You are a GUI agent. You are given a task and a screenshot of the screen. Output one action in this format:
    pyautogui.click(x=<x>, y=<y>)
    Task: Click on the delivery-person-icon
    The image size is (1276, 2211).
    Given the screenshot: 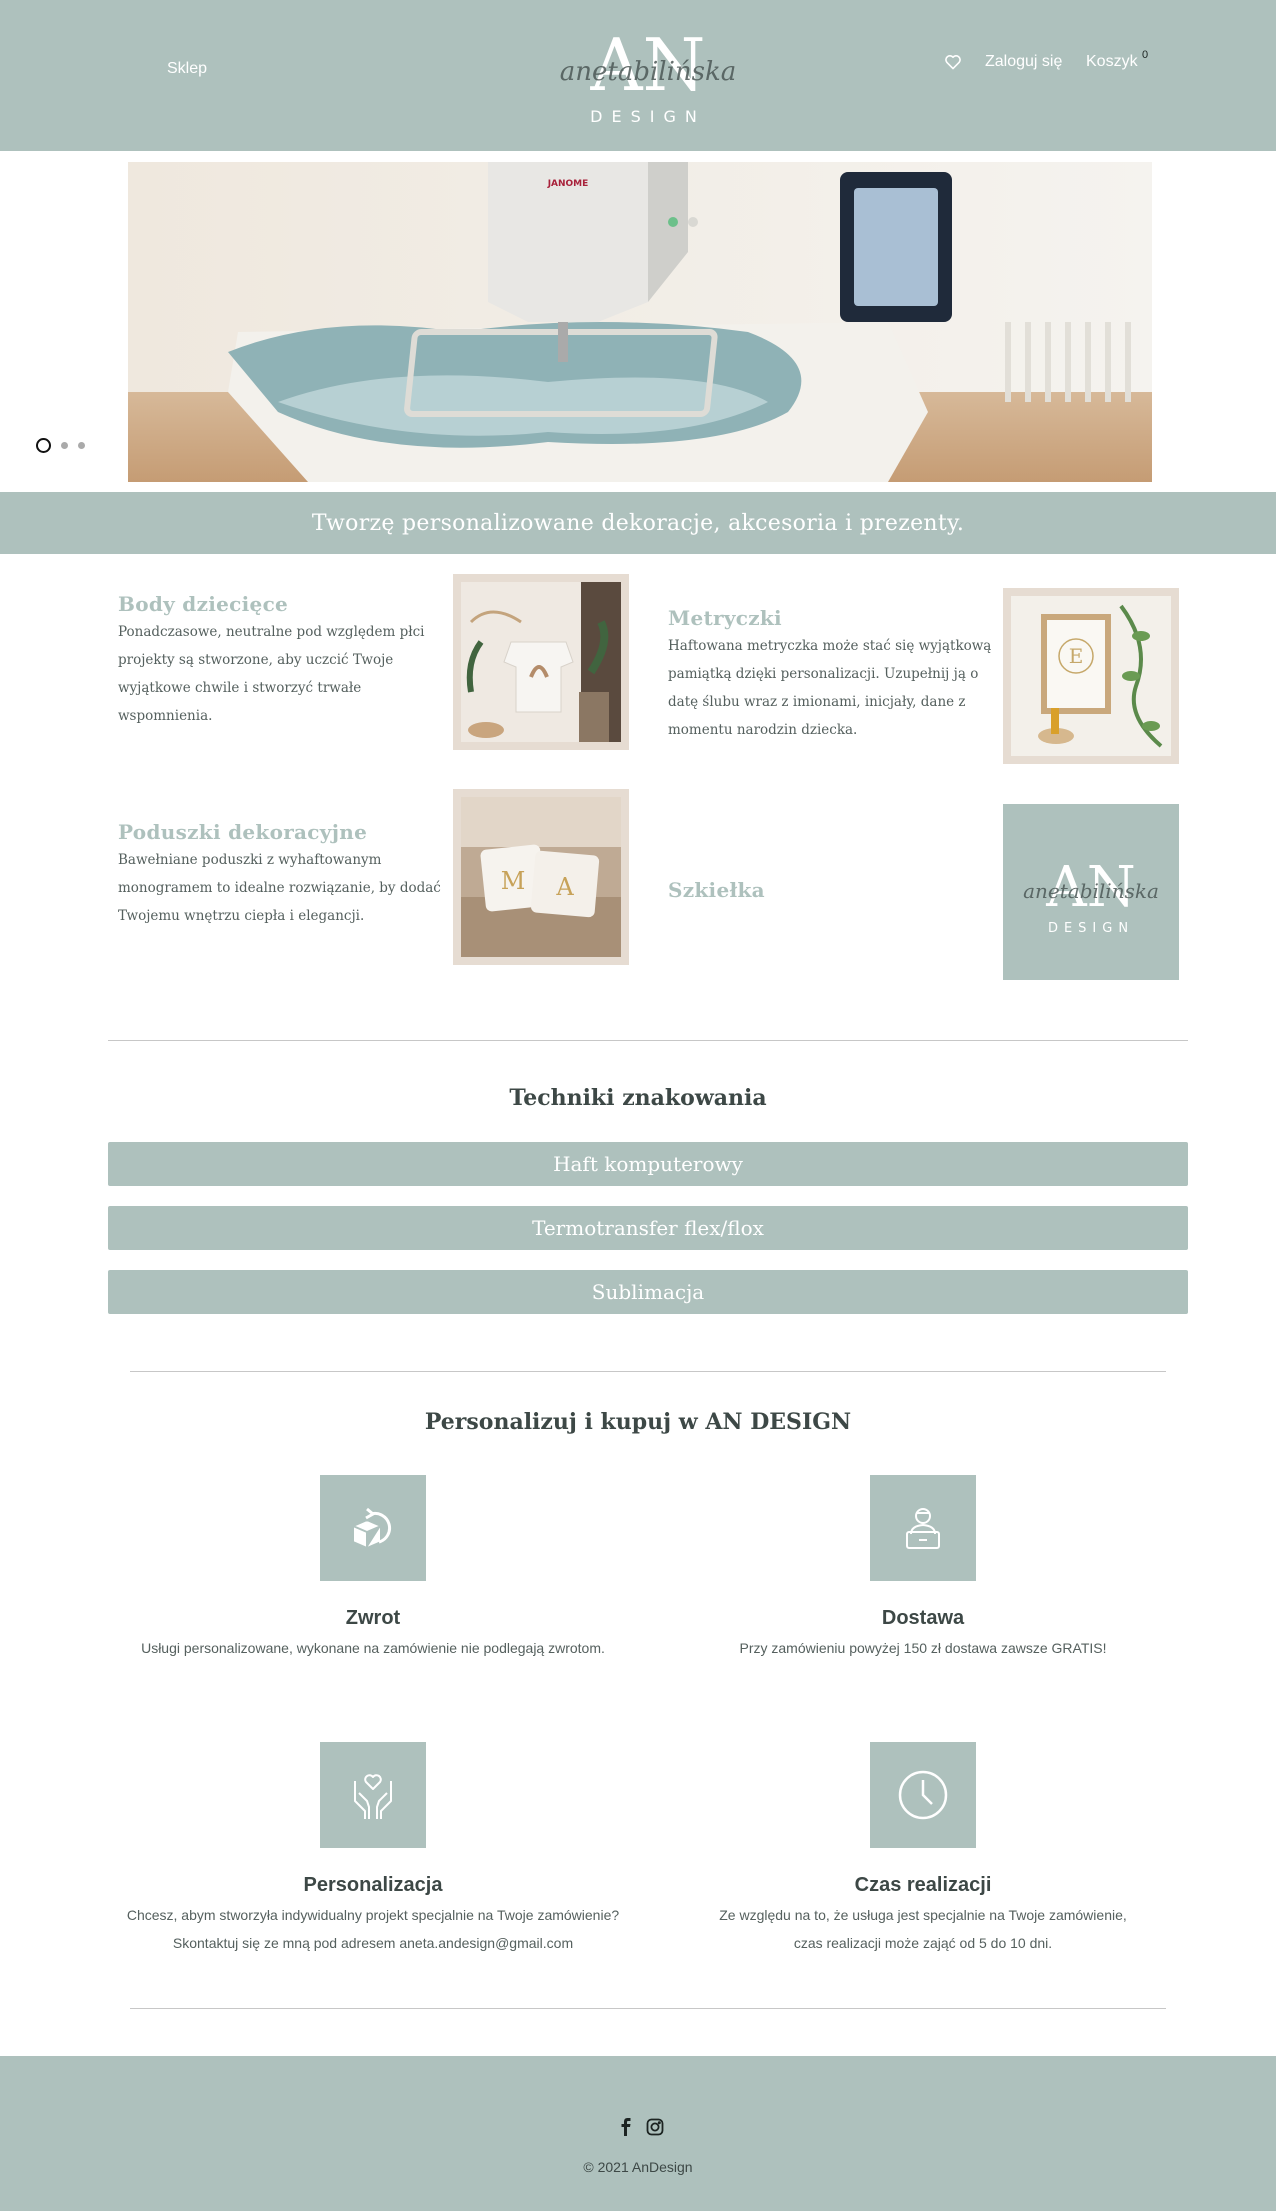 What is the action you would take?
    pyautogui.click(x=923, y=1528)
    